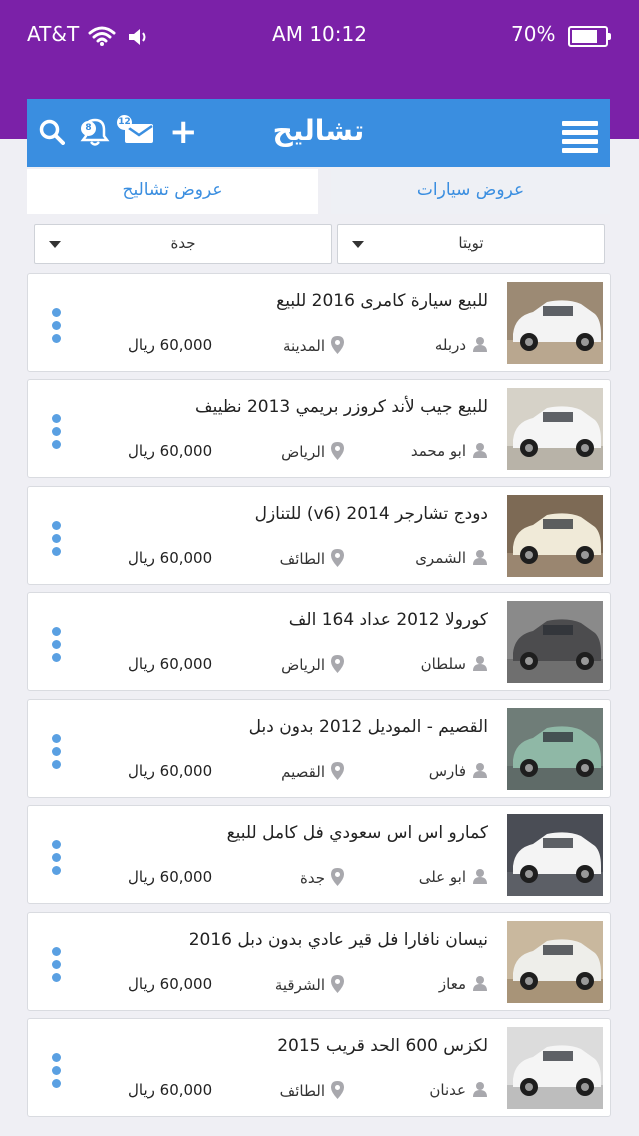 The width and height of the screenshot is (639, 1136). I want to click on listing-seller: سلطان, so click(454, 665).